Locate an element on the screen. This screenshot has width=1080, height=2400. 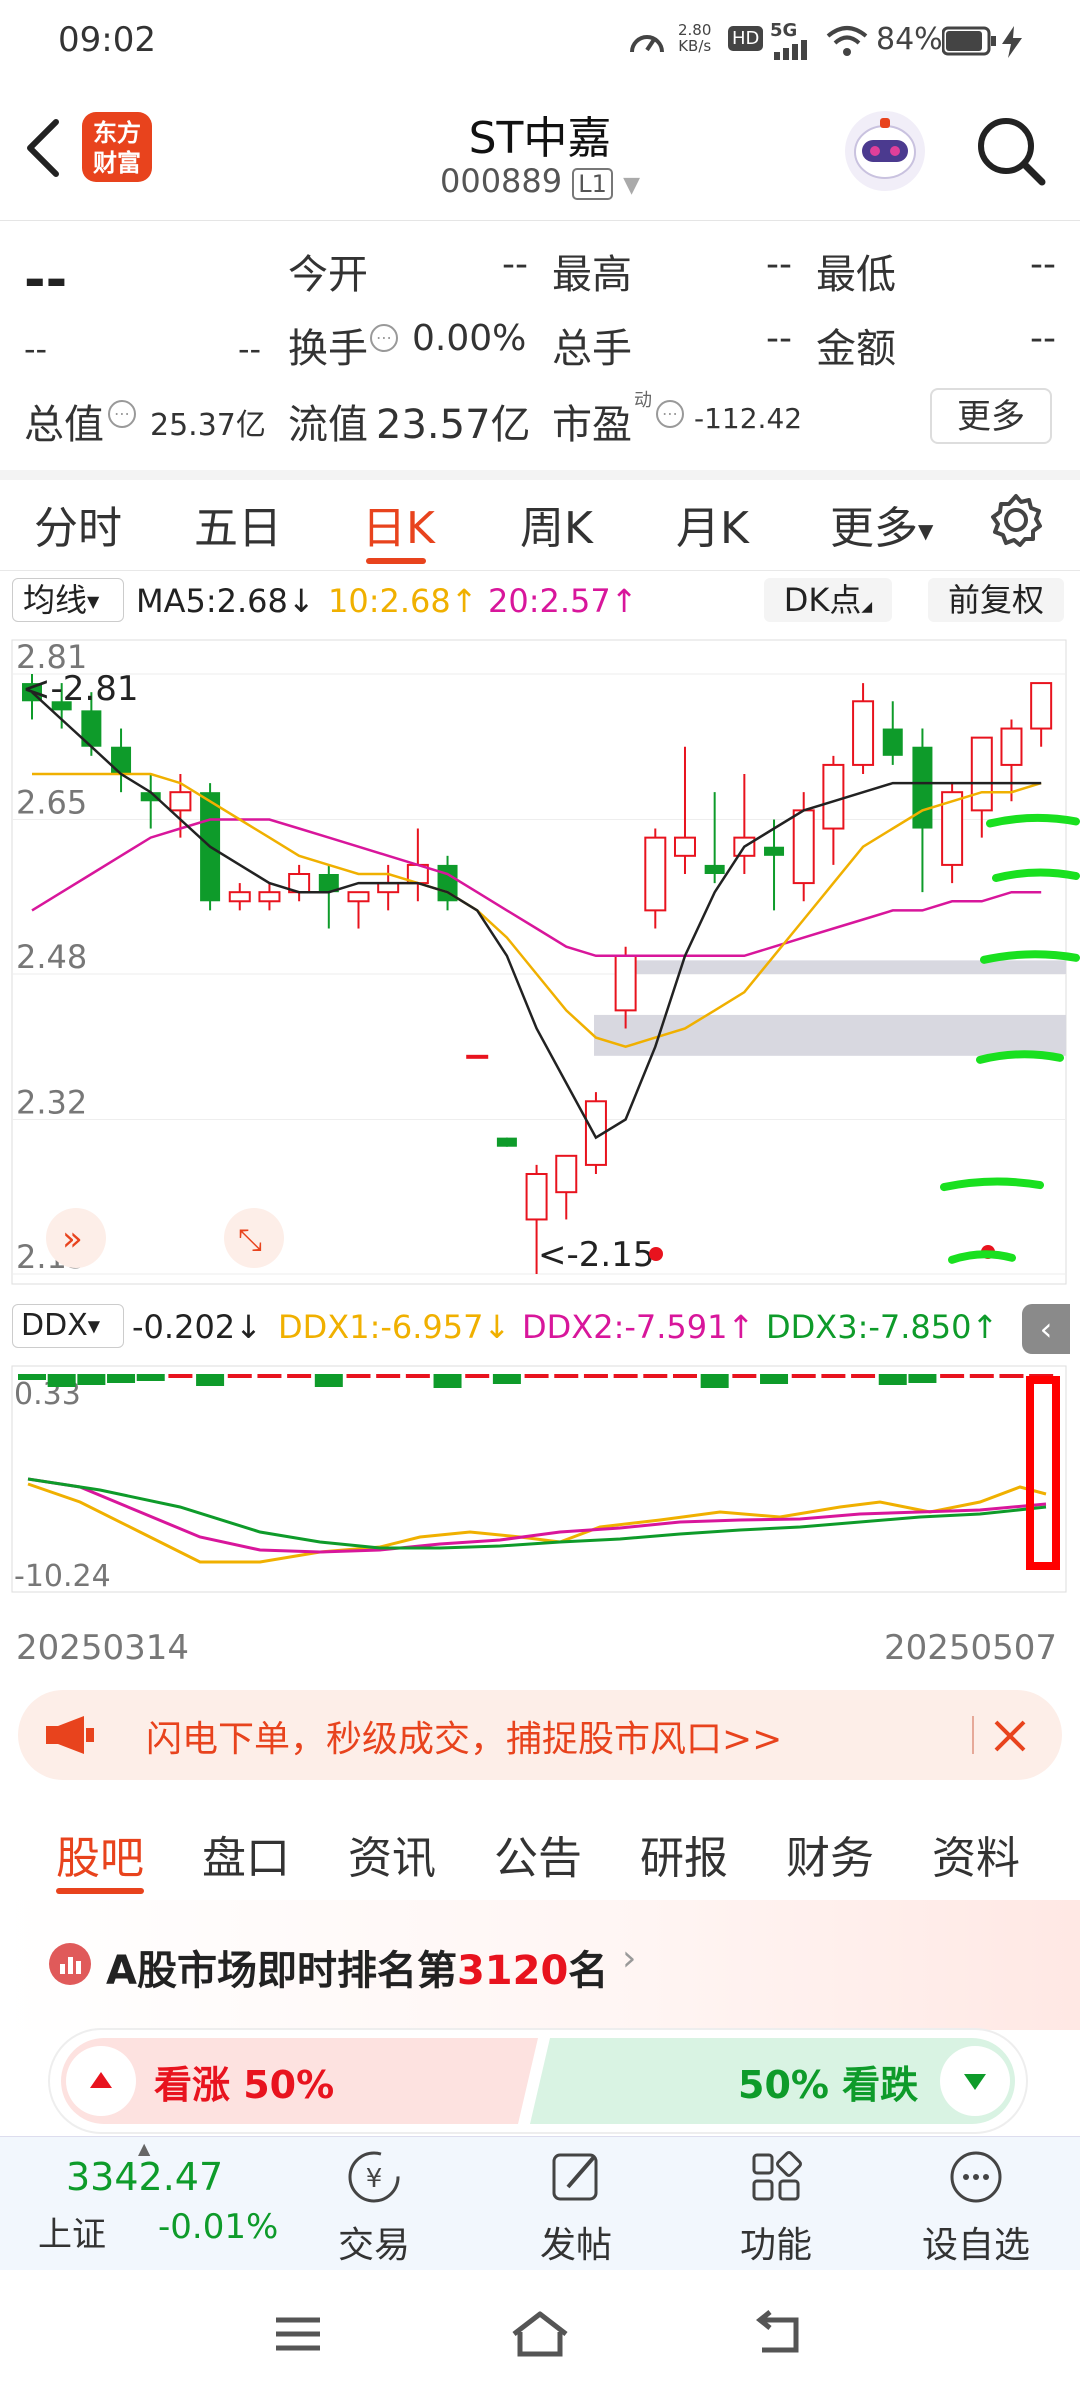
nav-post-label: 发帖 is located at coordinates (575, 2245).